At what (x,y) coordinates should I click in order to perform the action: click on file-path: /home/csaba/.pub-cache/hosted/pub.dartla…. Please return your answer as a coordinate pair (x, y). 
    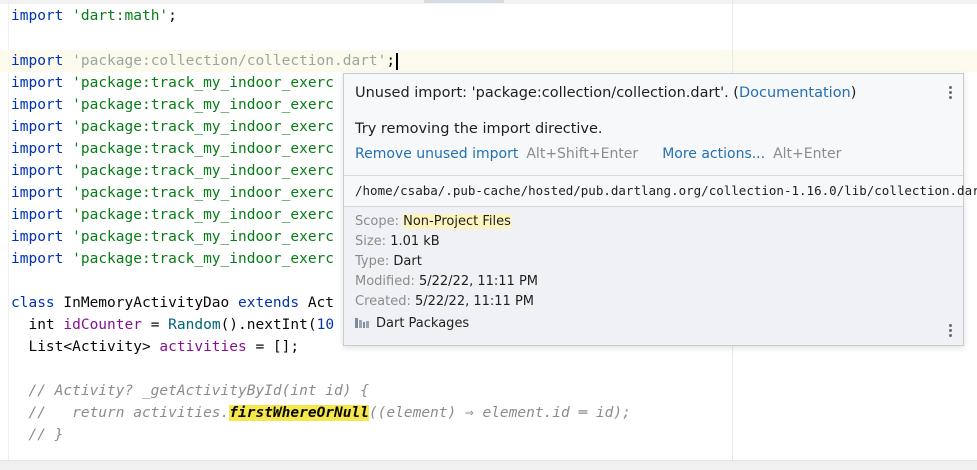
    Looking at the image, I should click on (666, 190).